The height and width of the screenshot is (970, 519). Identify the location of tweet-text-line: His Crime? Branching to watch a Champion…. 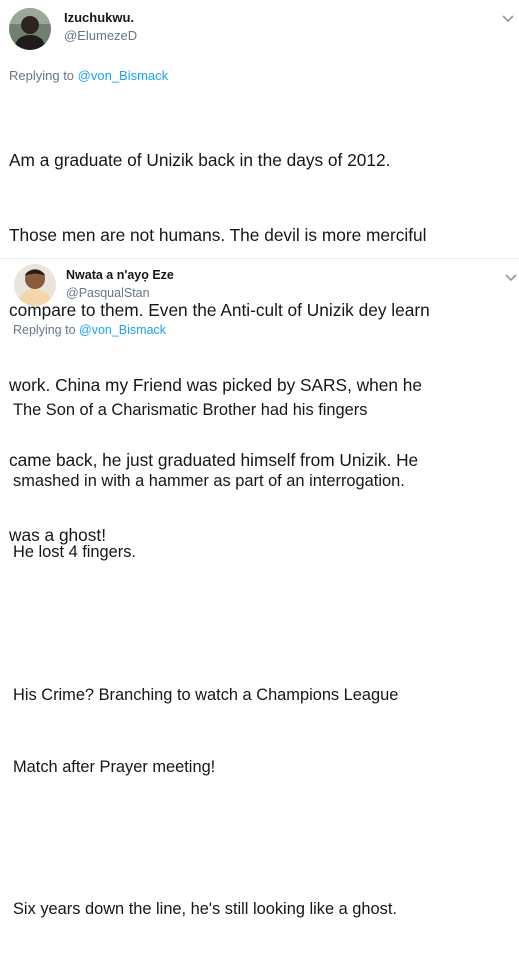
(206, 695).